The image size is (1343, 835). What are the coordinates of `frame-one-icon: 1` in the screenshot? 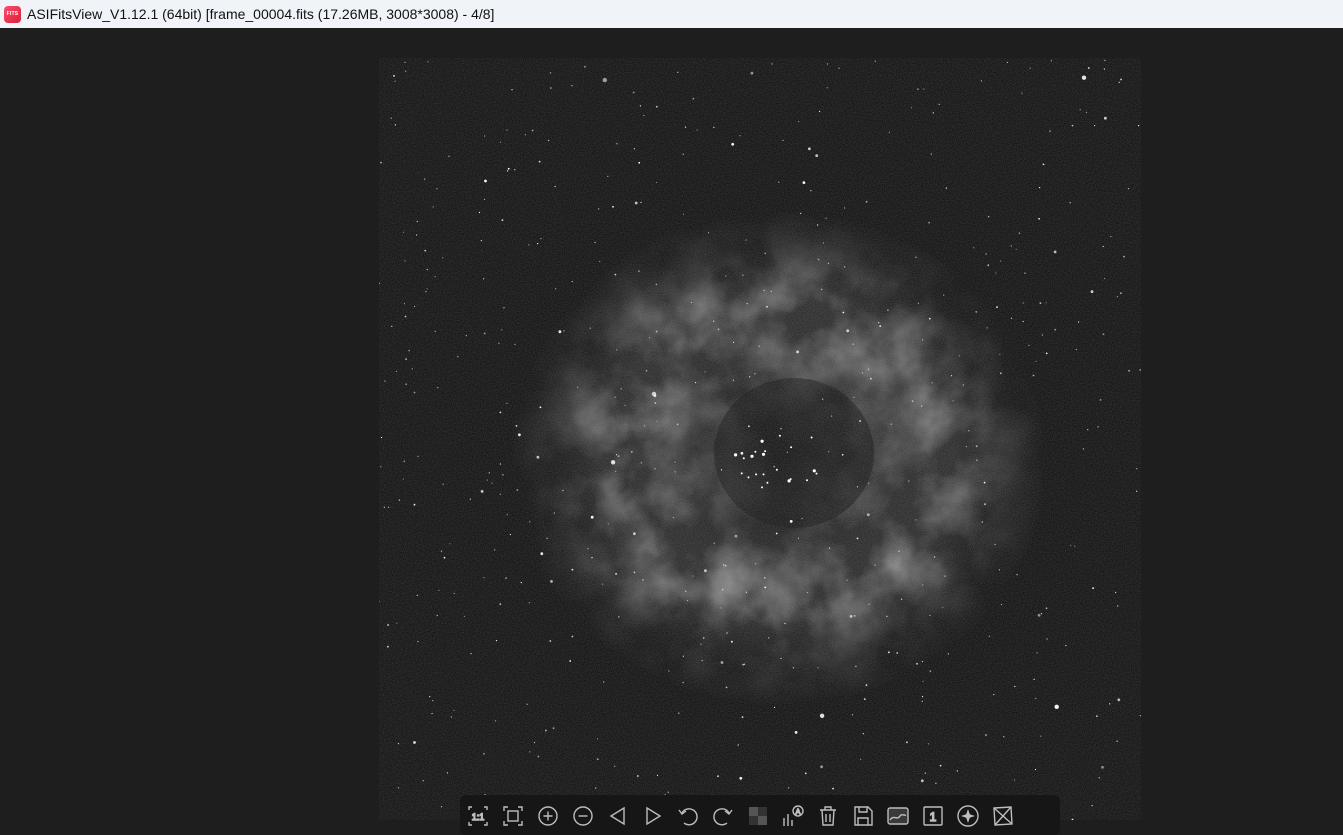 It's located at (932, 816).